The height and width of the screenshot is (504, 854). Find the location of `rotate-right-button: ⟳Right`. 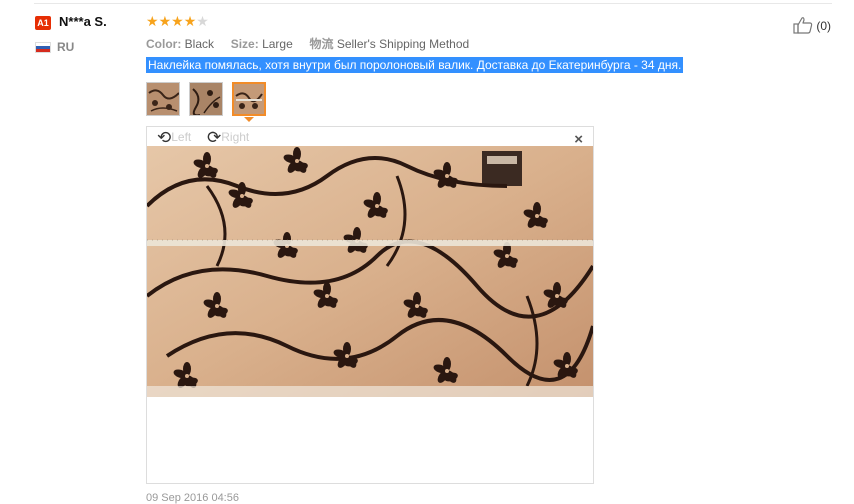

rotate-right-button: ⟳Right is located at coordinates (228, 138).